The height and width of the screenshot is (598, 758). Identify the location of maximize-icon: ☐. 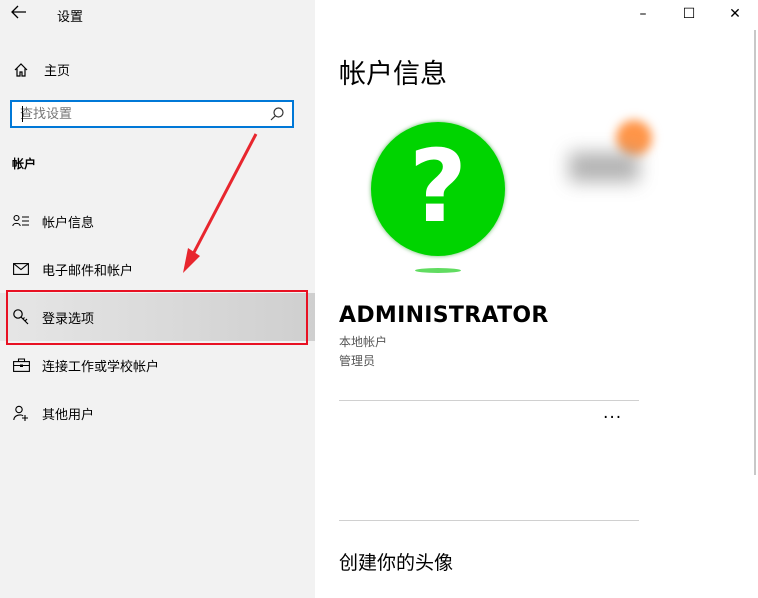
(689, 14).